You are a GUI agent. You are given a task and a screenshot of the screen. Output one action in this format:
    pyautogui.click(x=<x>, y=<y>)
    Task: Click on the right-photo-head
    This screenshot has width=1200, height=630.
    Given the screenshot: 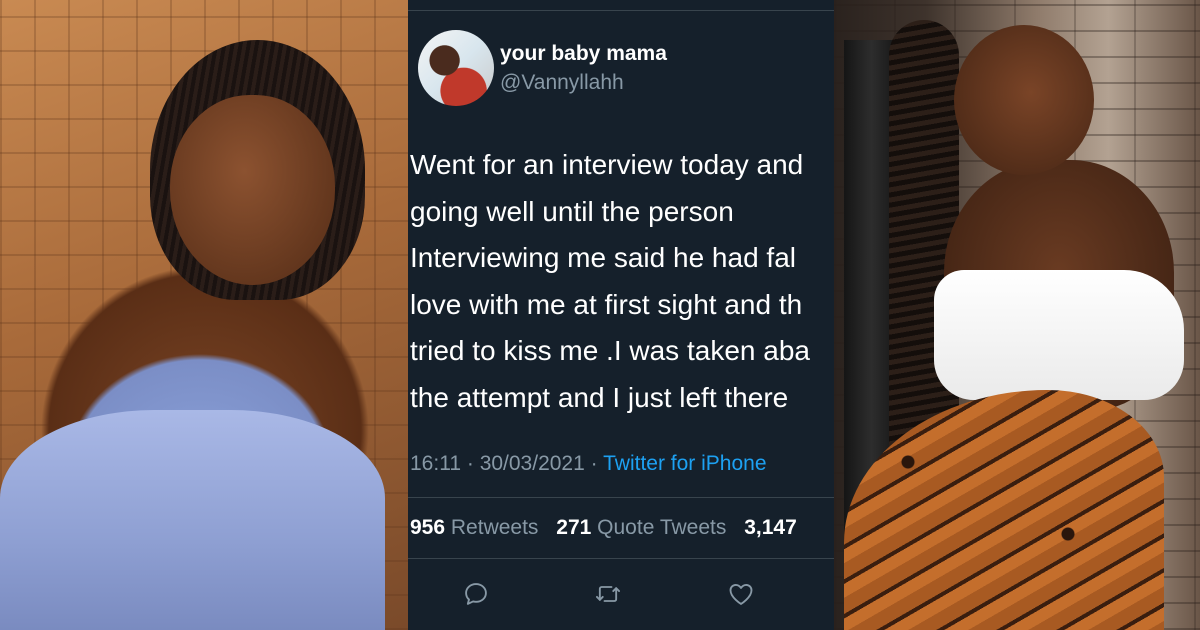 What is the action you would take?
    pyautogui.click(x=1024, y=100)
    